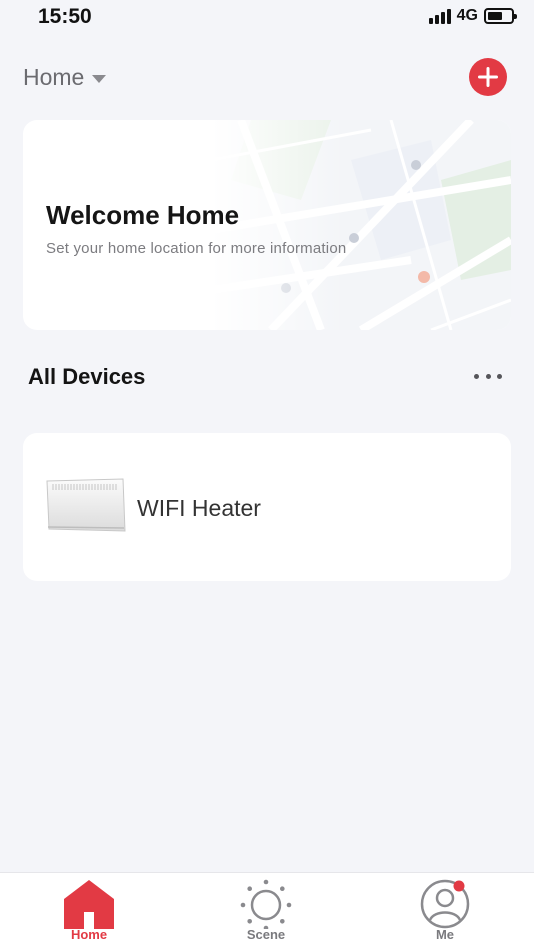 The height and width of the screenshot is (950, 534). Describe the element at coordinates (267, 507) in the screenshot. I see `device-card-wifi-heater: WIFI Heater` at that location.